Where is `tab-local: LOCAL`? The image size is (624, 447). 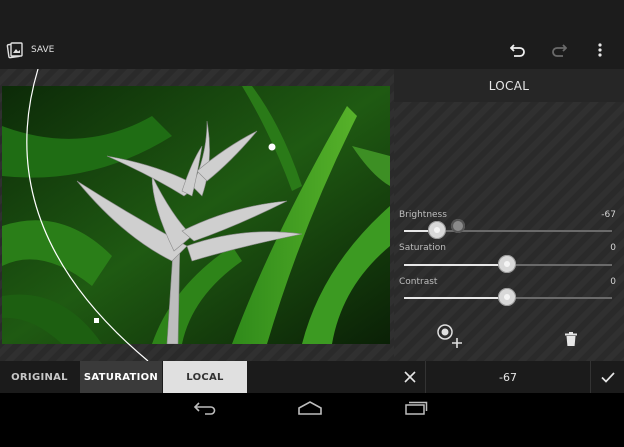
tab-local: LOCAL is located at coordinates (205, 377).